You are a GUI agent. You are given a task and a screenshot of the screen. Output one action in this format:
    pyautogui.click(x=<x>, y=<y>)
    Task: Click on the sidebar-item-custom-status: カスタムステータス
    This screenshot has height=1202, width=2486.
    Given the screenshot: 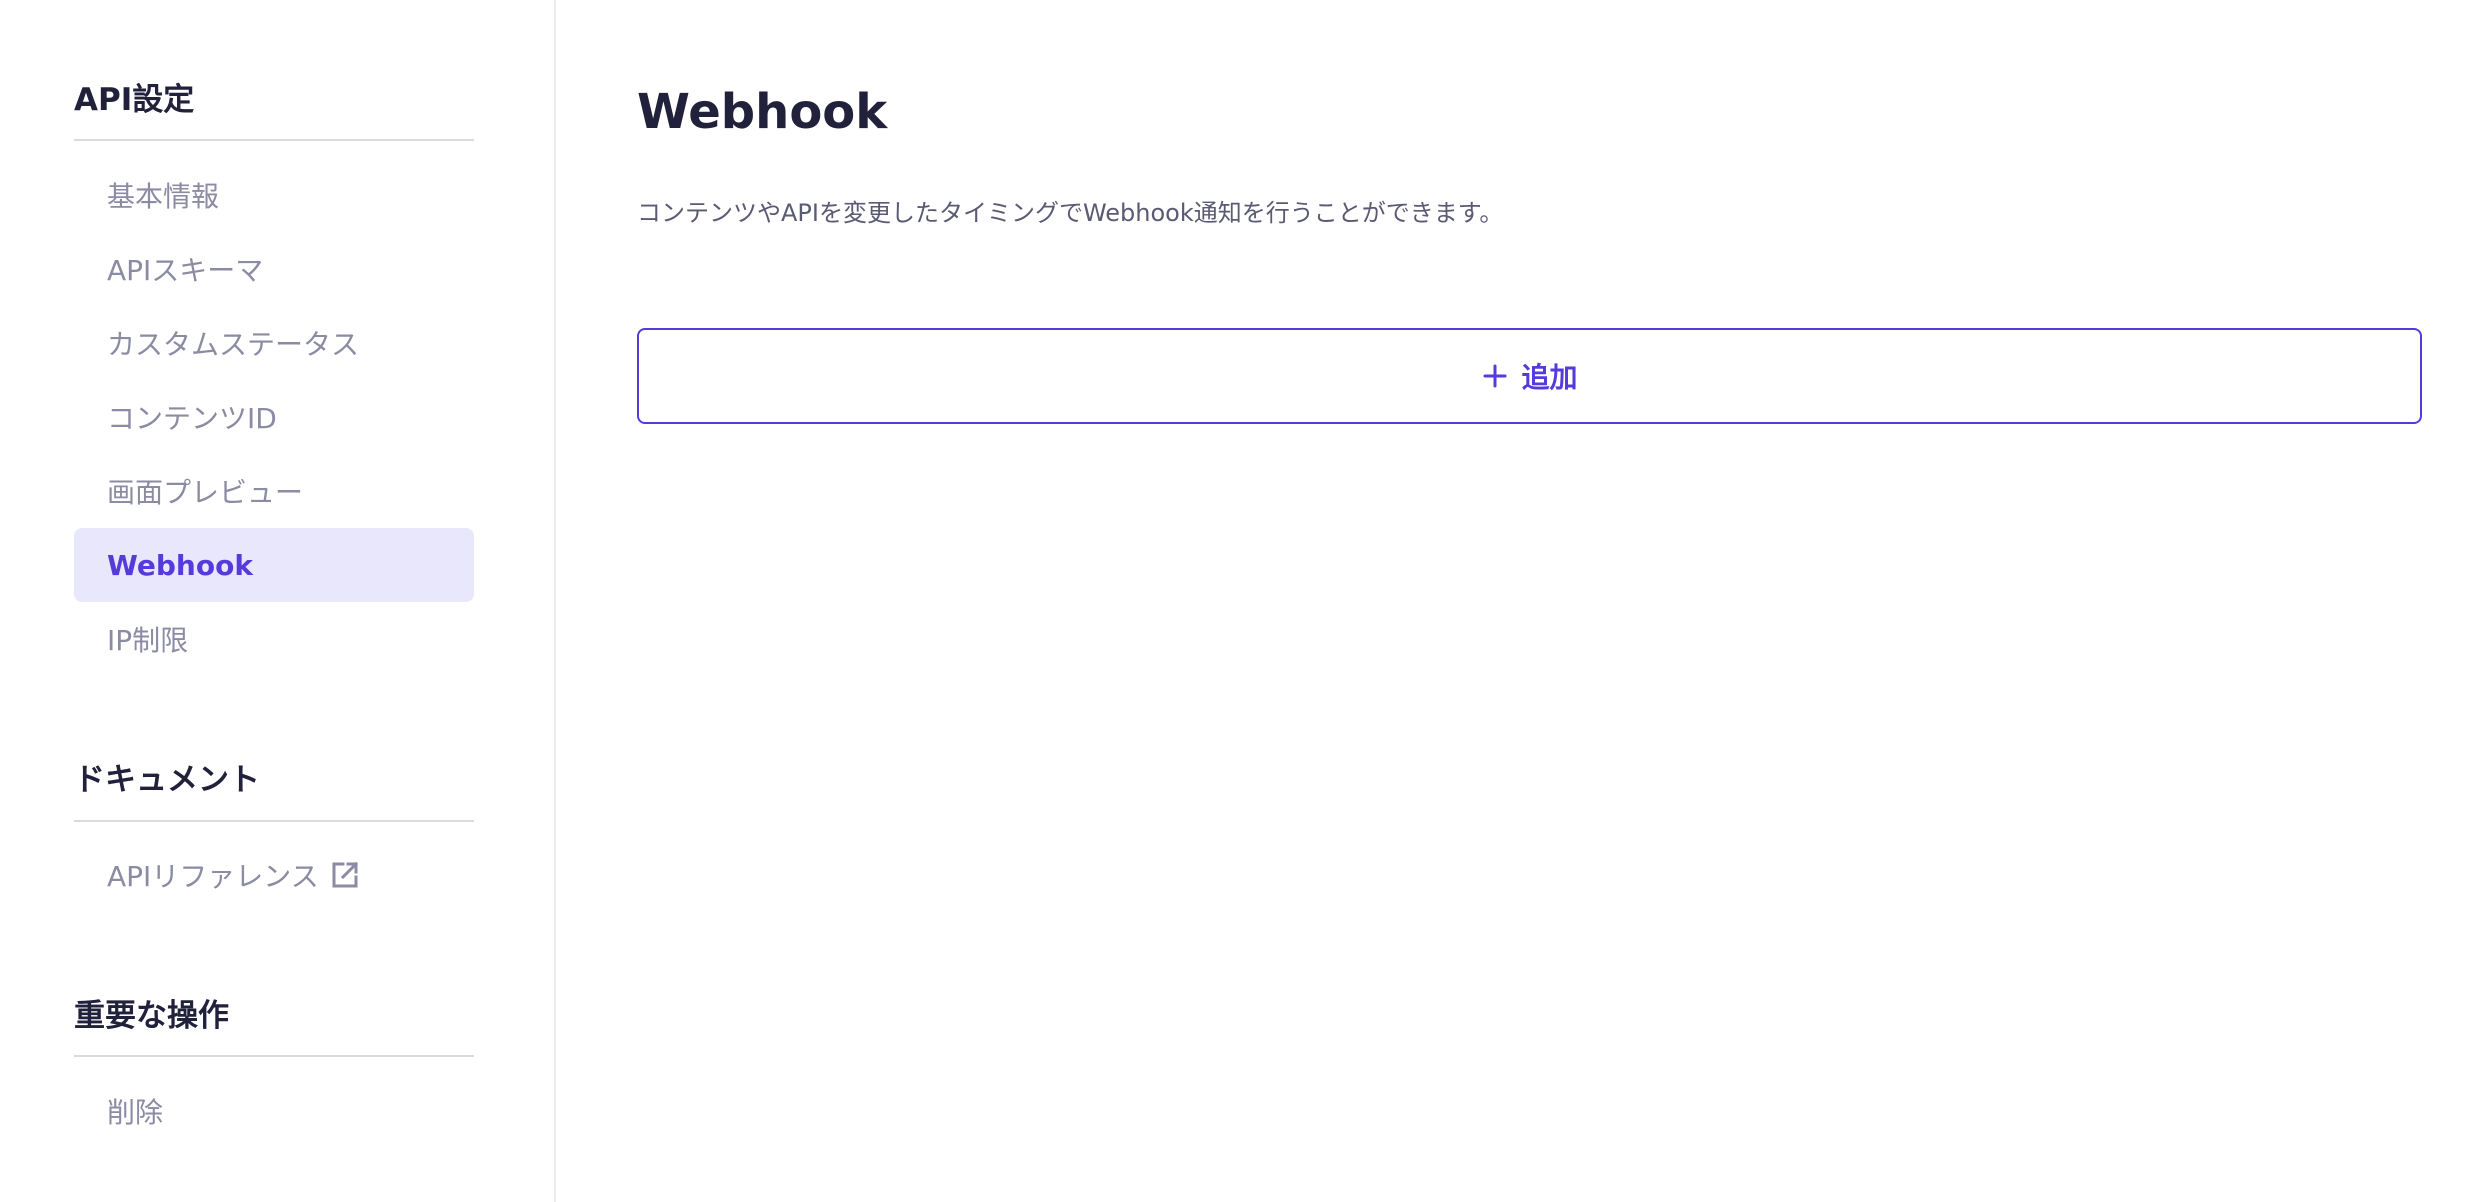 What is the action you would take?
    pyautogui.click(x=274, y=343)
    